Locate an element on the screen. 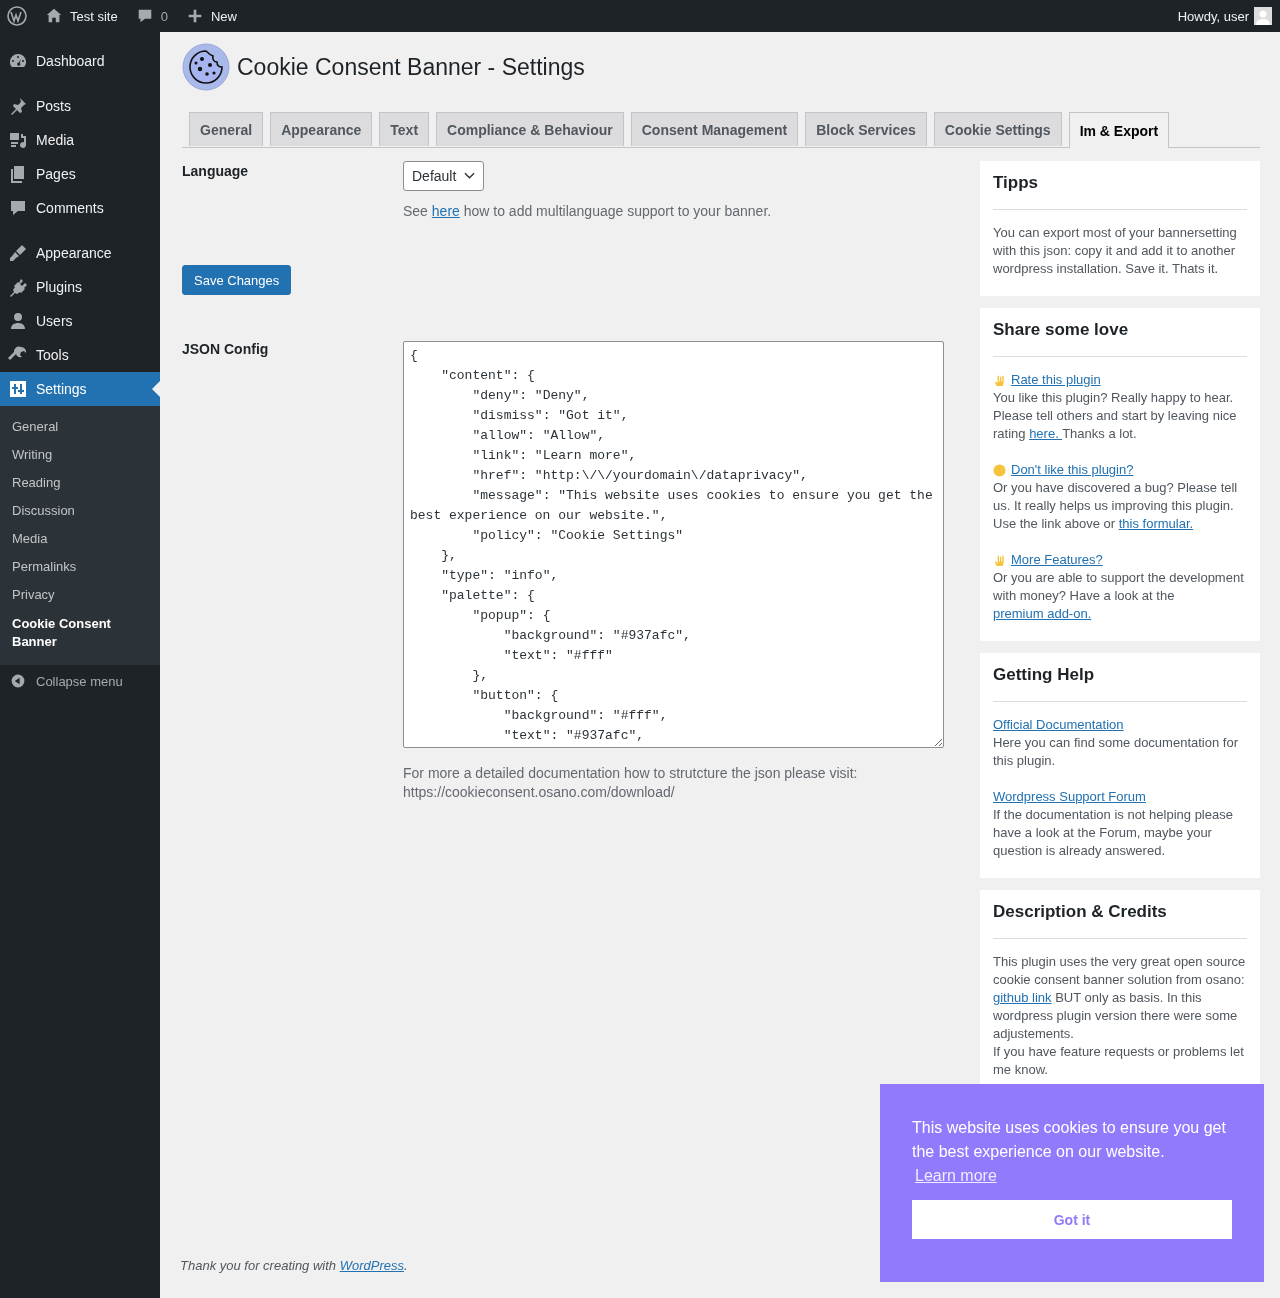  tab: General is located at coordinates (226, 129).